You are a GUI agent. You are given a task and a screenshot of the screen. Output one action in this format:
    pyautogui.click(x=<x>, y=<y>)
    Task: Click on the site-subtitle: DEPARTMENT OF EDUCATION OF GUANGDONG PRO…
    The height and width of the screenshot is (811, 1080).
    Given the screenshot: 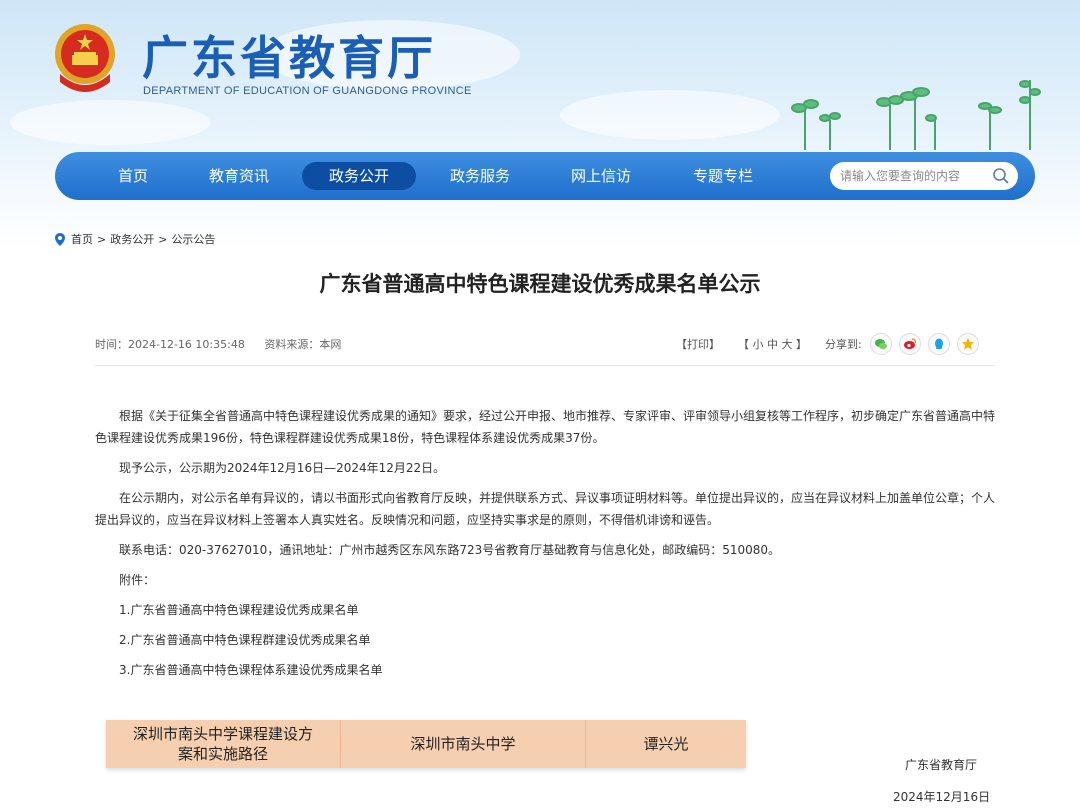 What is the action you would take?
    pyautogui.click(x=307, y=91)
    